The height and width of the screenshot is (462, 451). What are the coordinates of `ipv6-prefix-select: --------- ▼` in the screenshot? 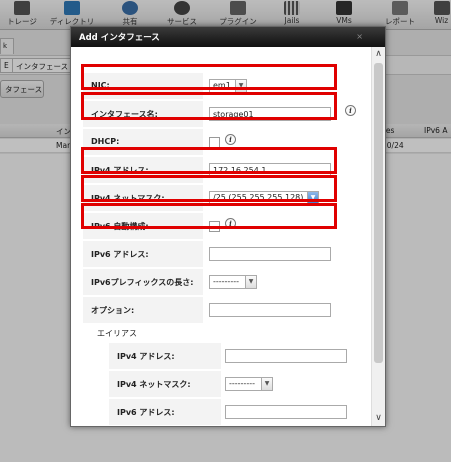 It's located at (233, 282).